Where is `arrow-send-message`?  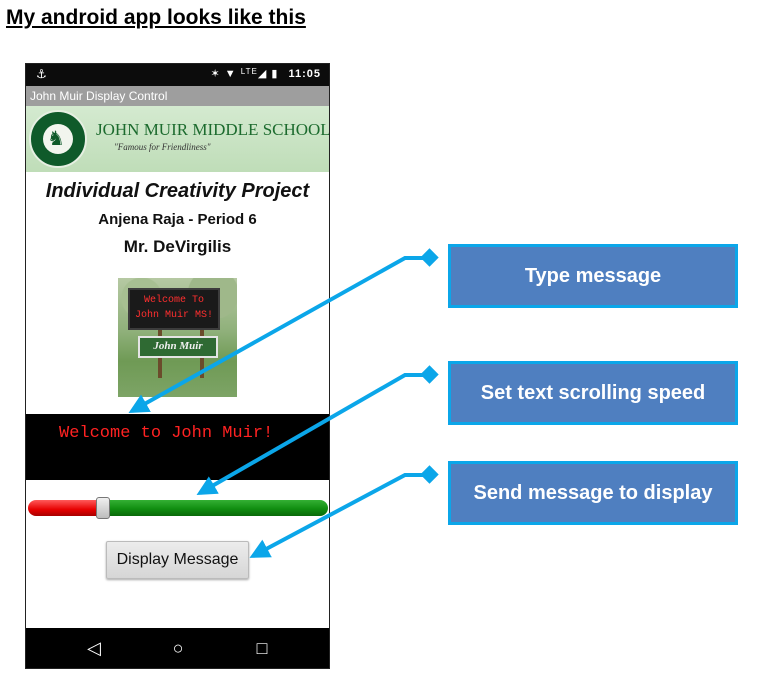
arrow-send-message is located at coordinates (339, 515).